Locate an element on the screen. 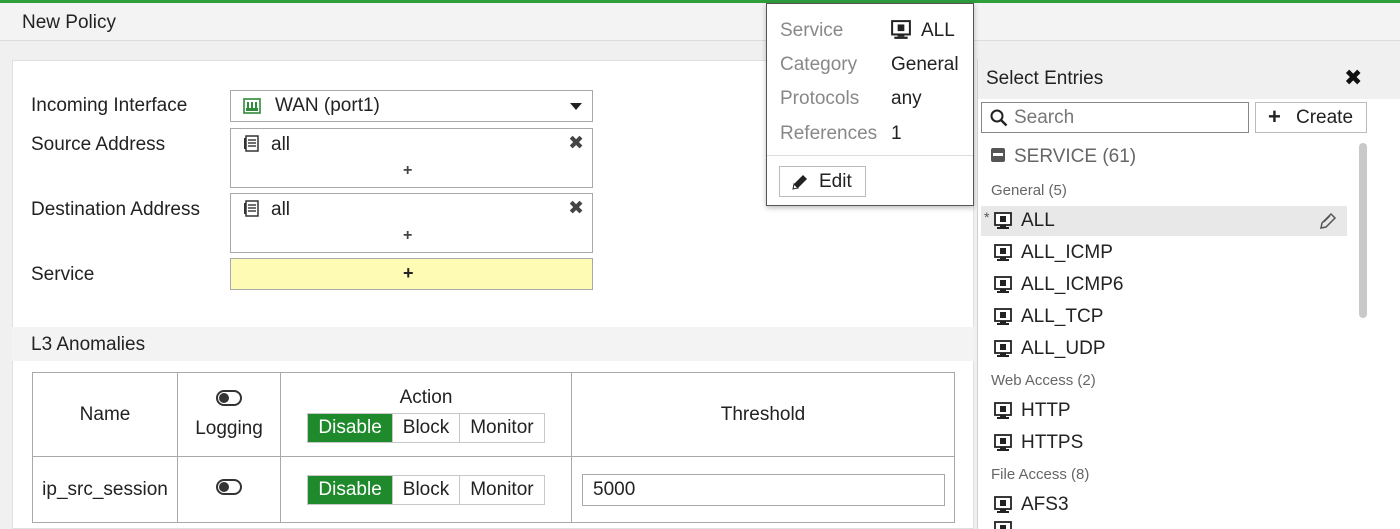  row-name: ip_src_session is located at coordinates (105, 489).